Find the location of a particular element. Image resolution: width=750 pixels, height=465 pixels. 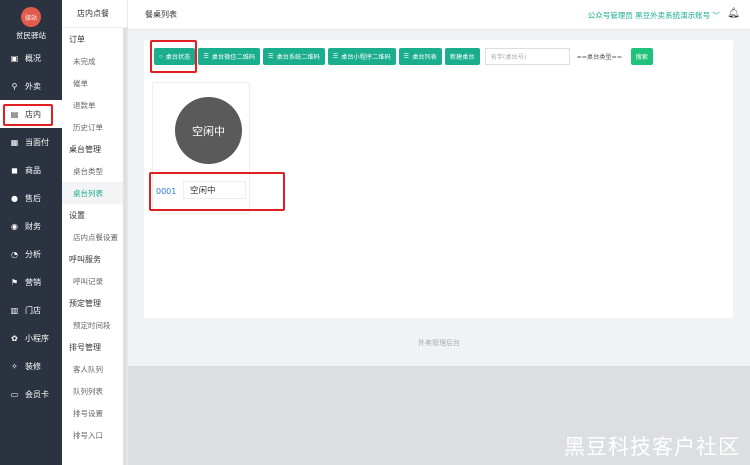

system-qrcode-button: ☰ 桌台系统二维码 is located at coordinates (294, 56).